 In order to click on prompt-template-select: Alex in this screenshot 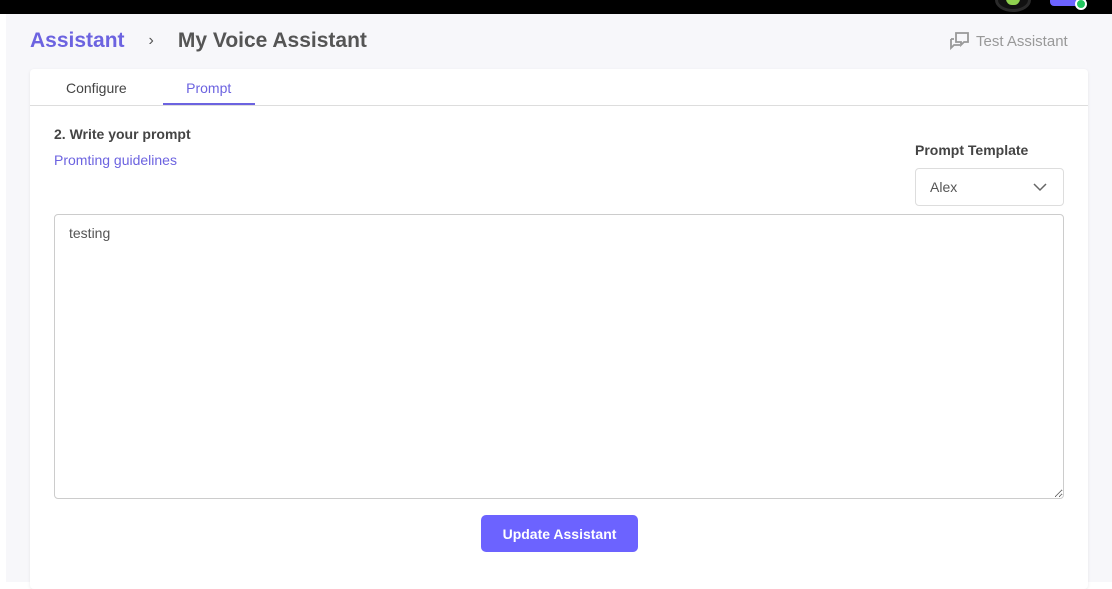, I will do `click(989, 187)`.